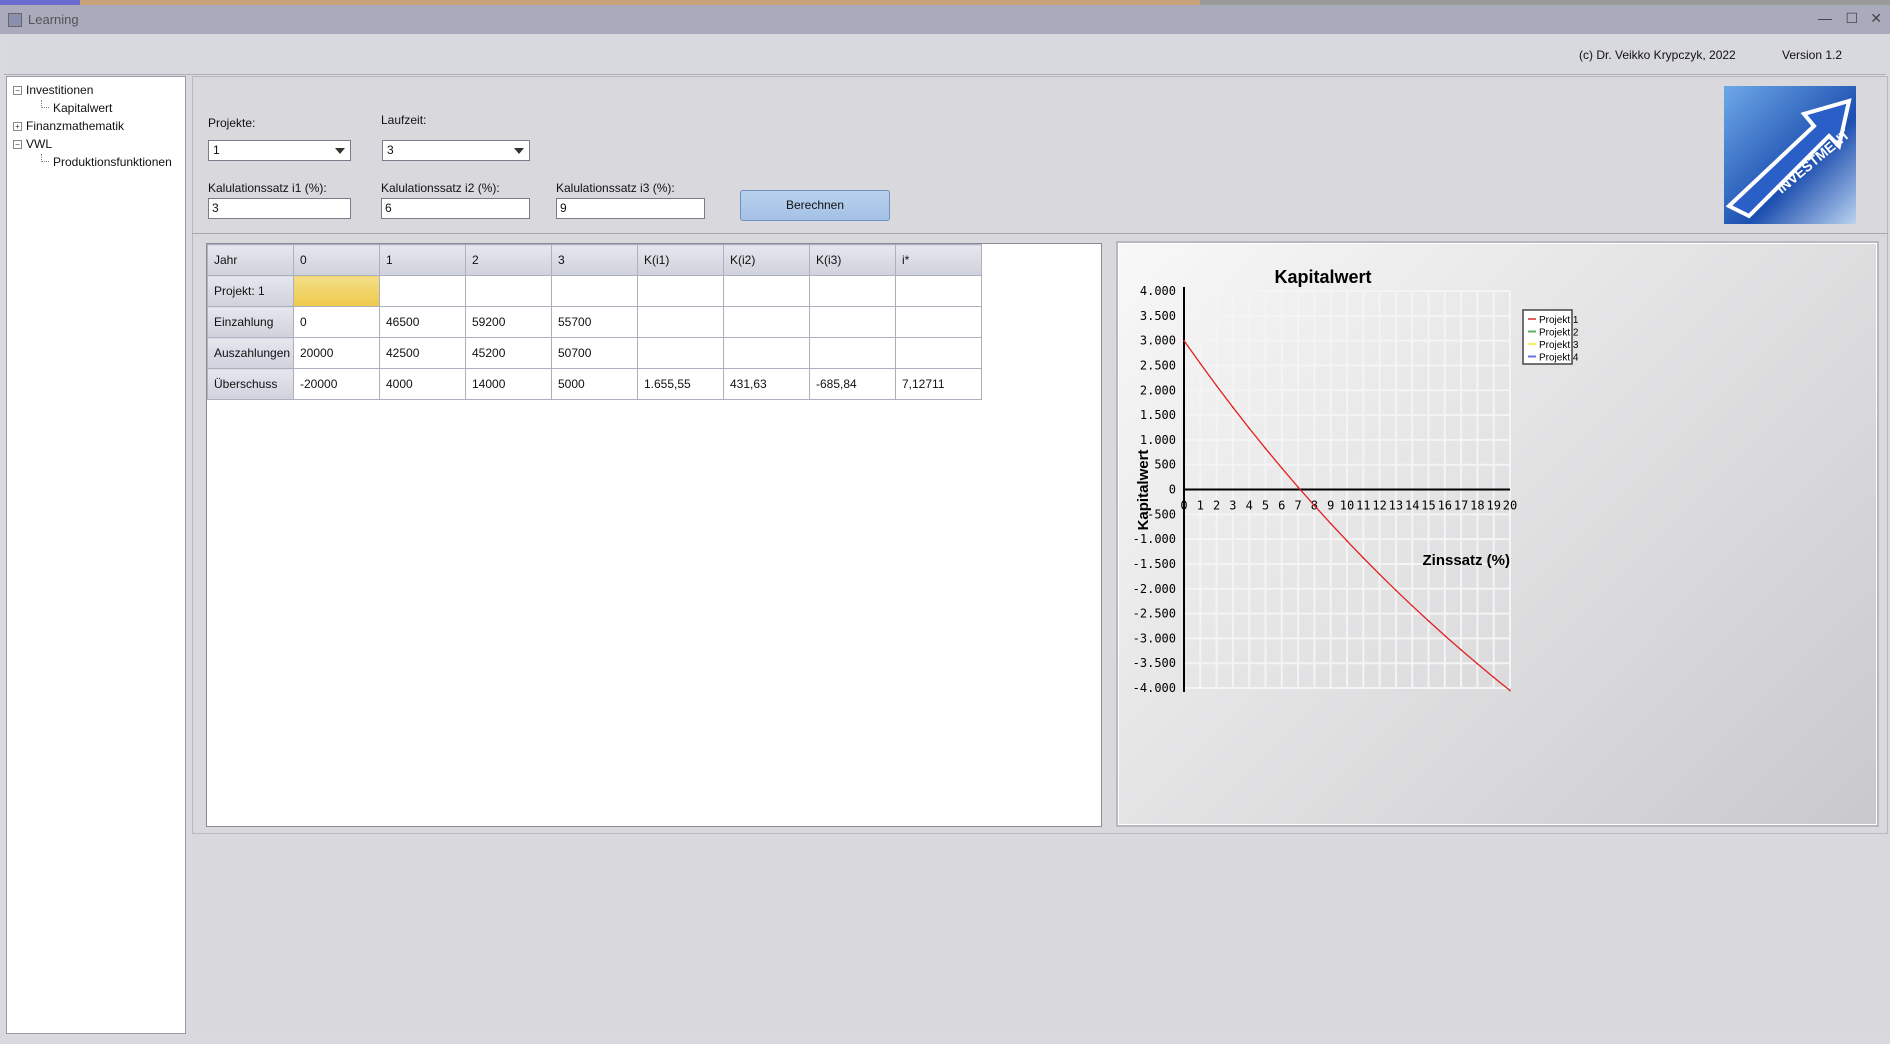 The width and height of the screenshot is (1890, 1044). I want to click on chevron-down-icon, so click(340, 151).